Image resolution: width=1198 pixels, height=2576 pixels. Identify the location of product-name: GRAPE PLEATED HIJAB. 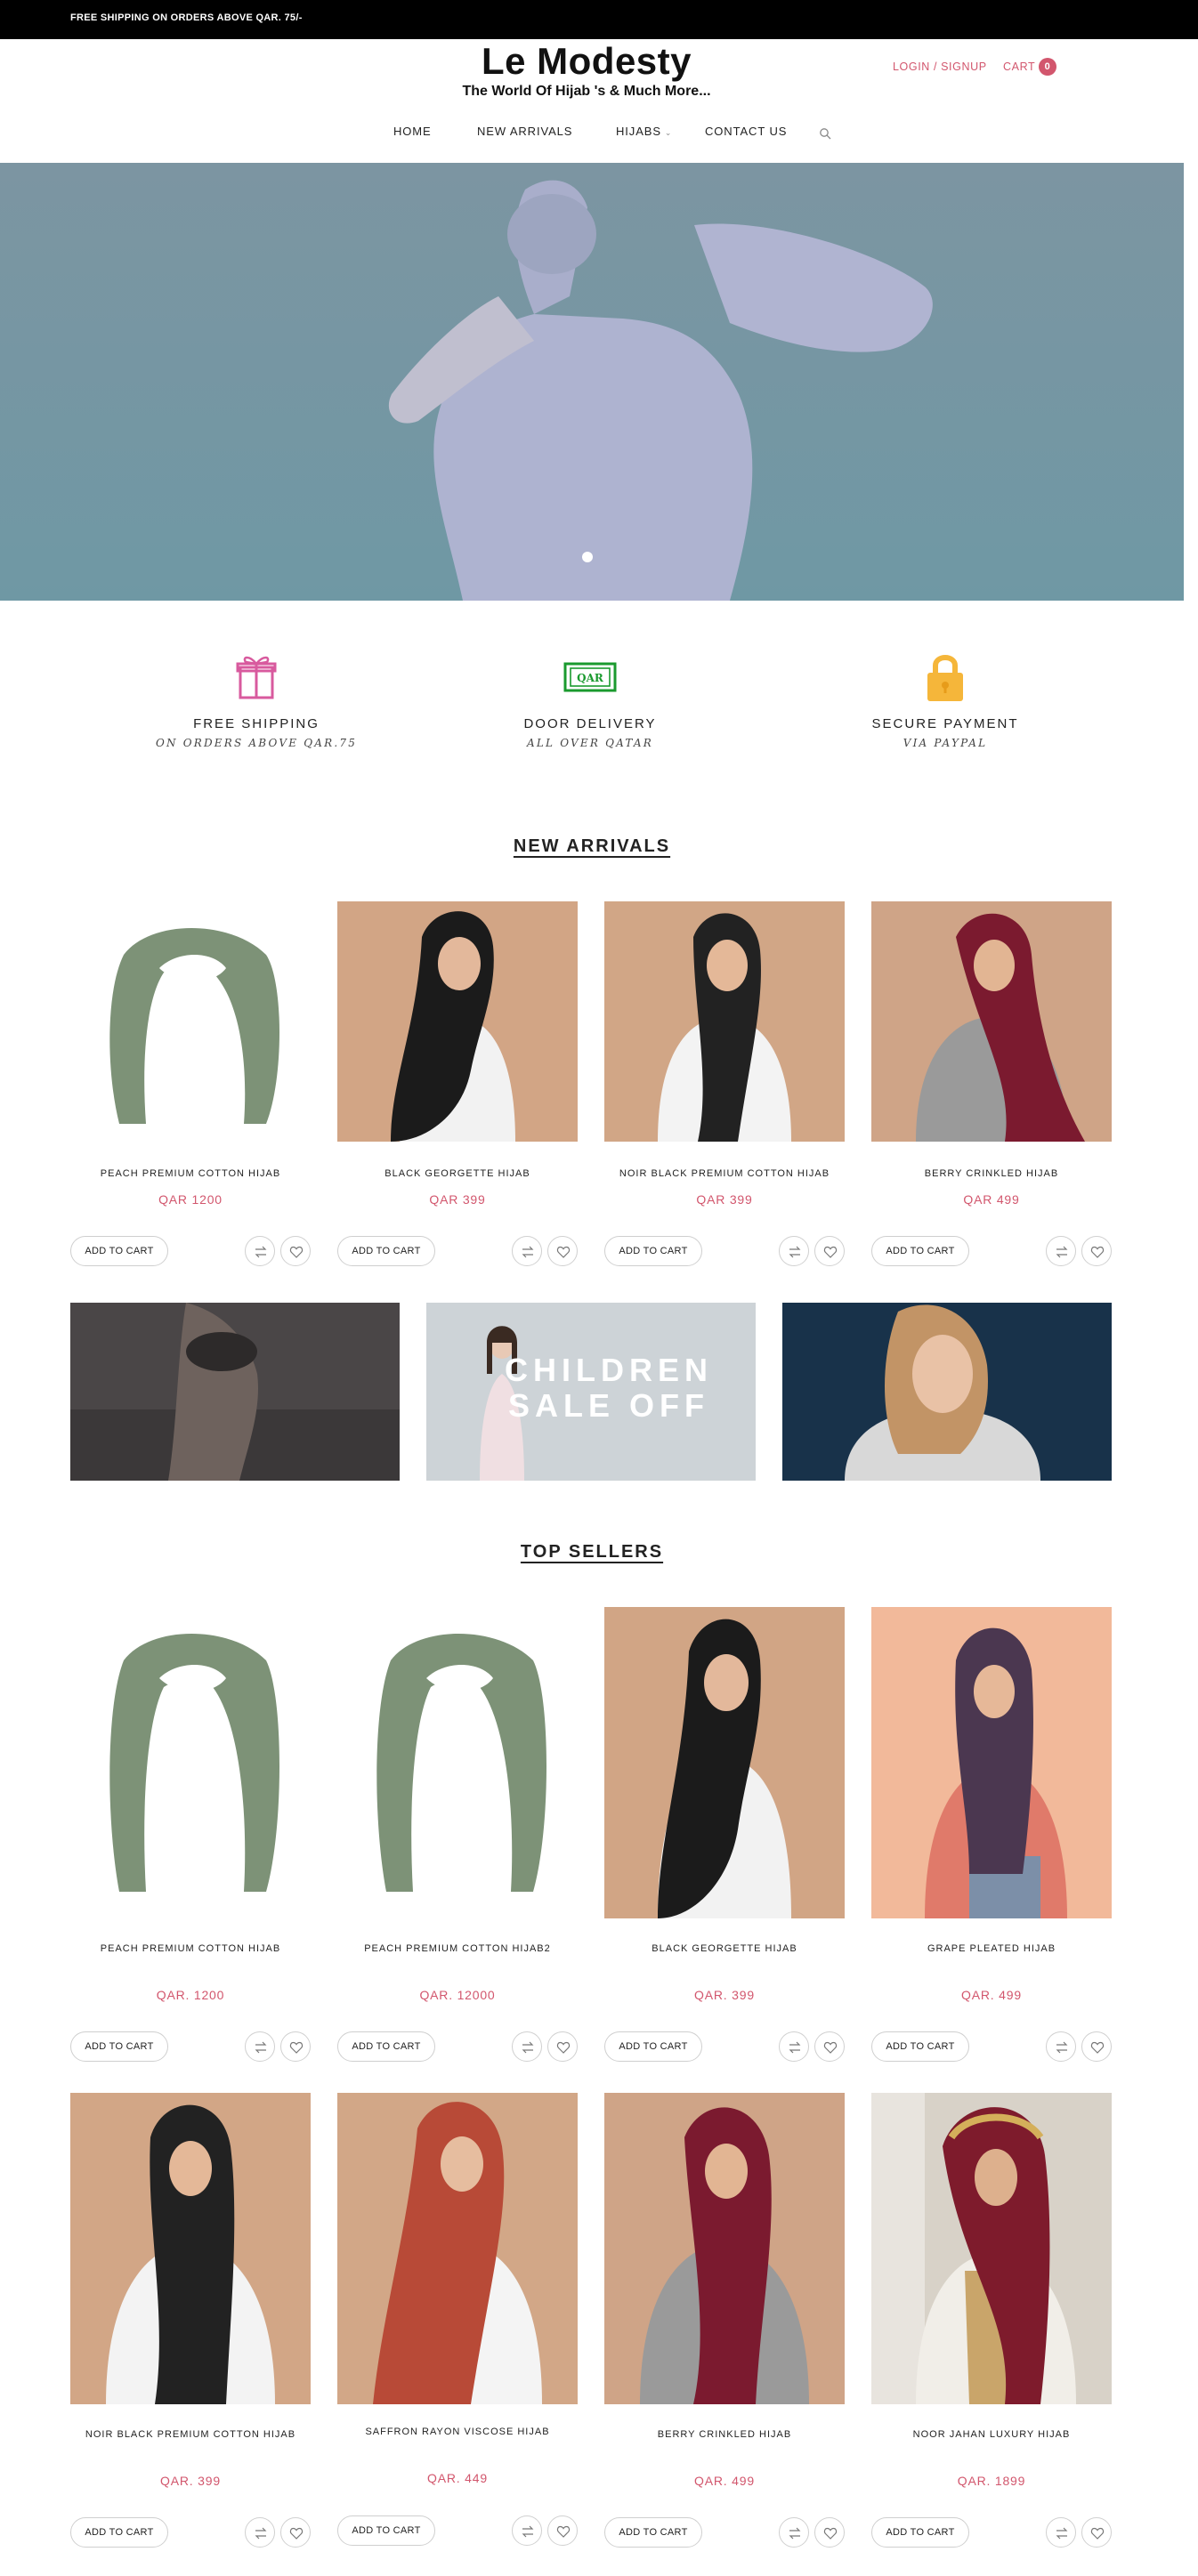
(991, 1948).